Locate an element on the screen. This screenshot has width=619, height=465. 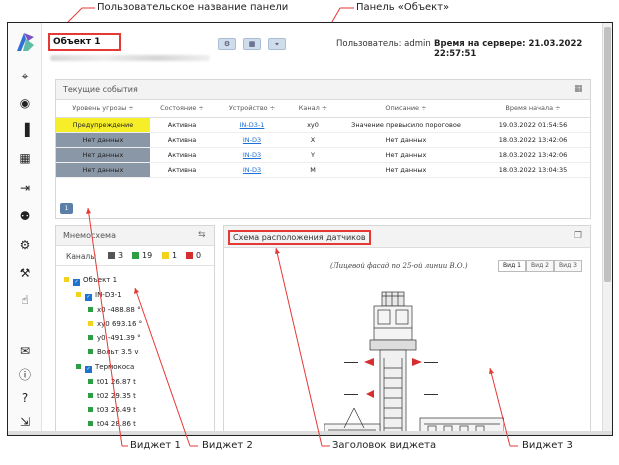
user-info: Пользователь: admin is located at coordinates (383, 44).